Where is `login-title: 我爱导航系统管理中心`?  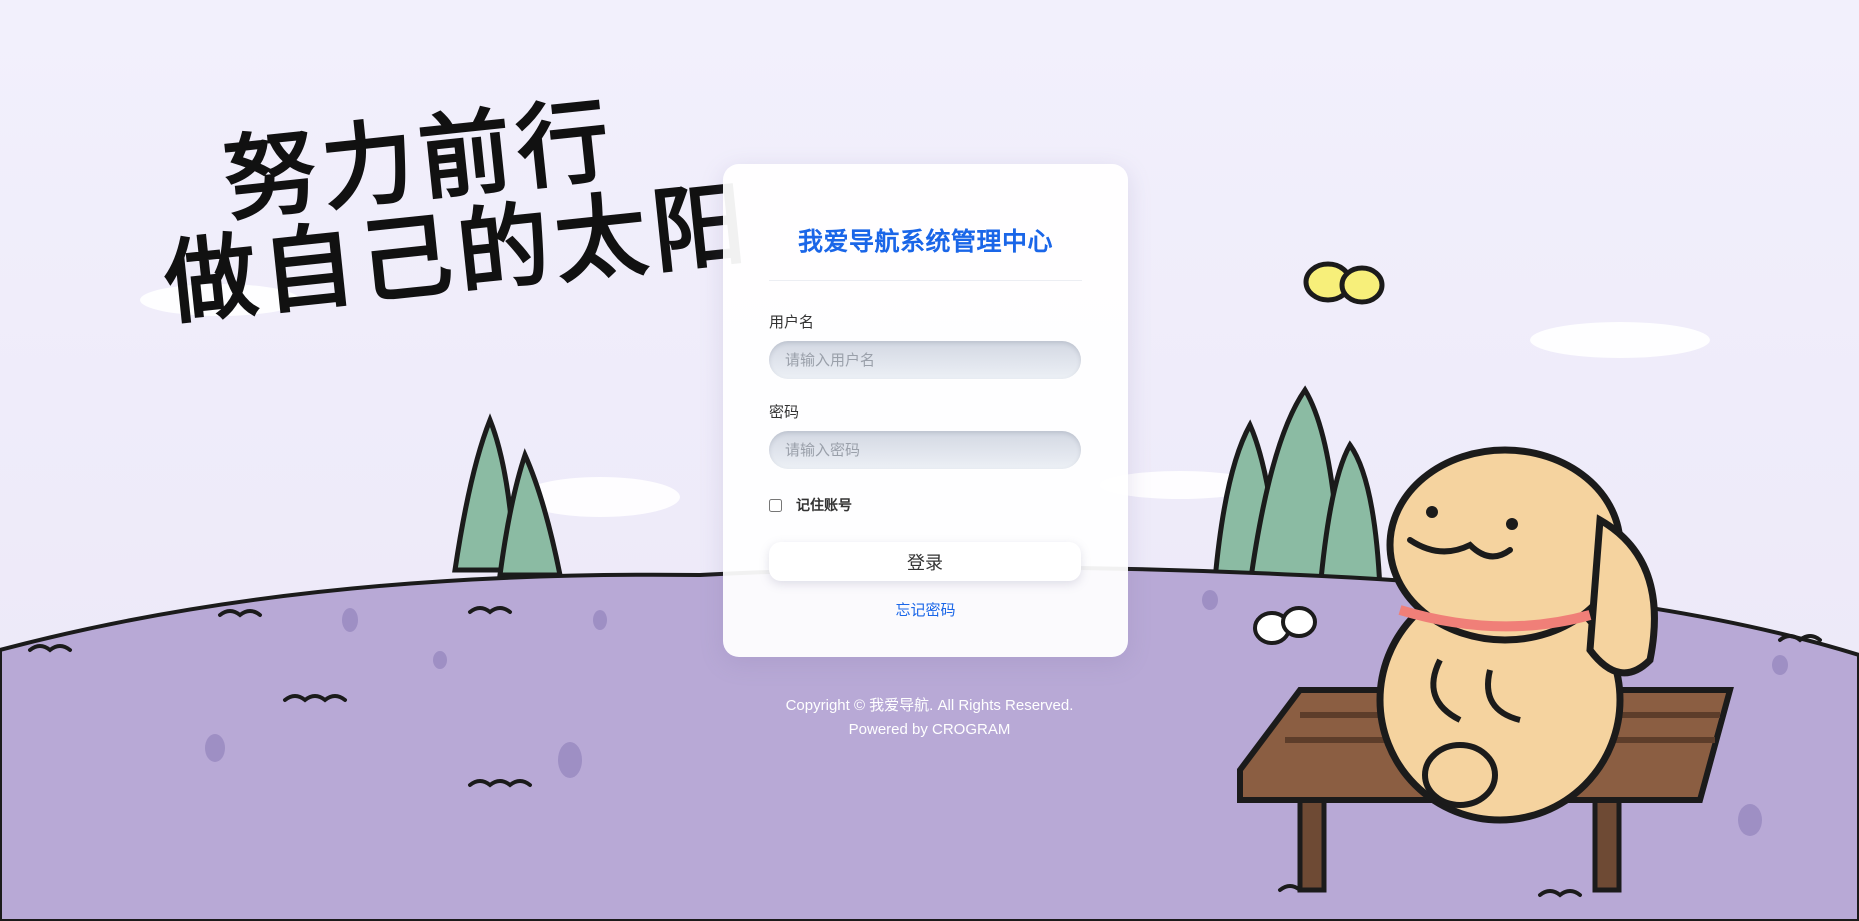
login-title: 我爱导航系统管理中心 is located at coordinates (925, 241).